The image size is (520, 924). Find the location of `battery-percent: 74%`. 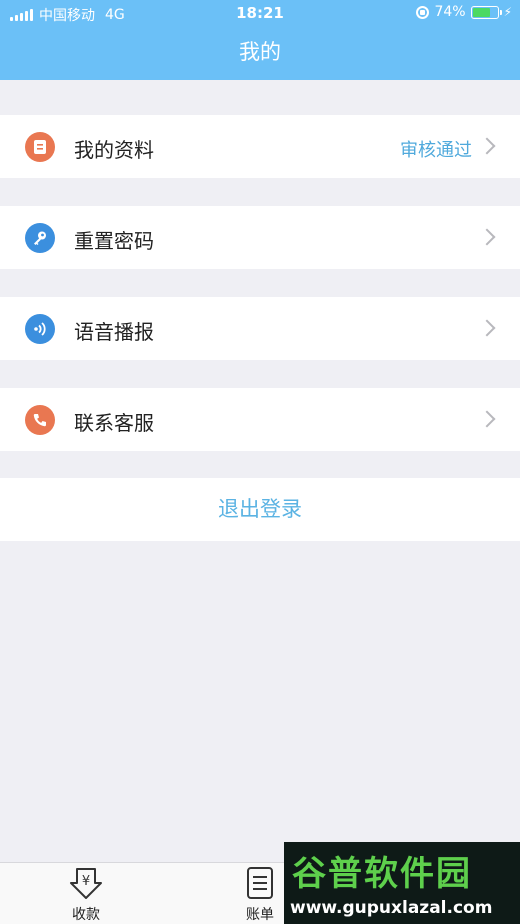

battery-percent: 74% is located at coordinates (450, 12).